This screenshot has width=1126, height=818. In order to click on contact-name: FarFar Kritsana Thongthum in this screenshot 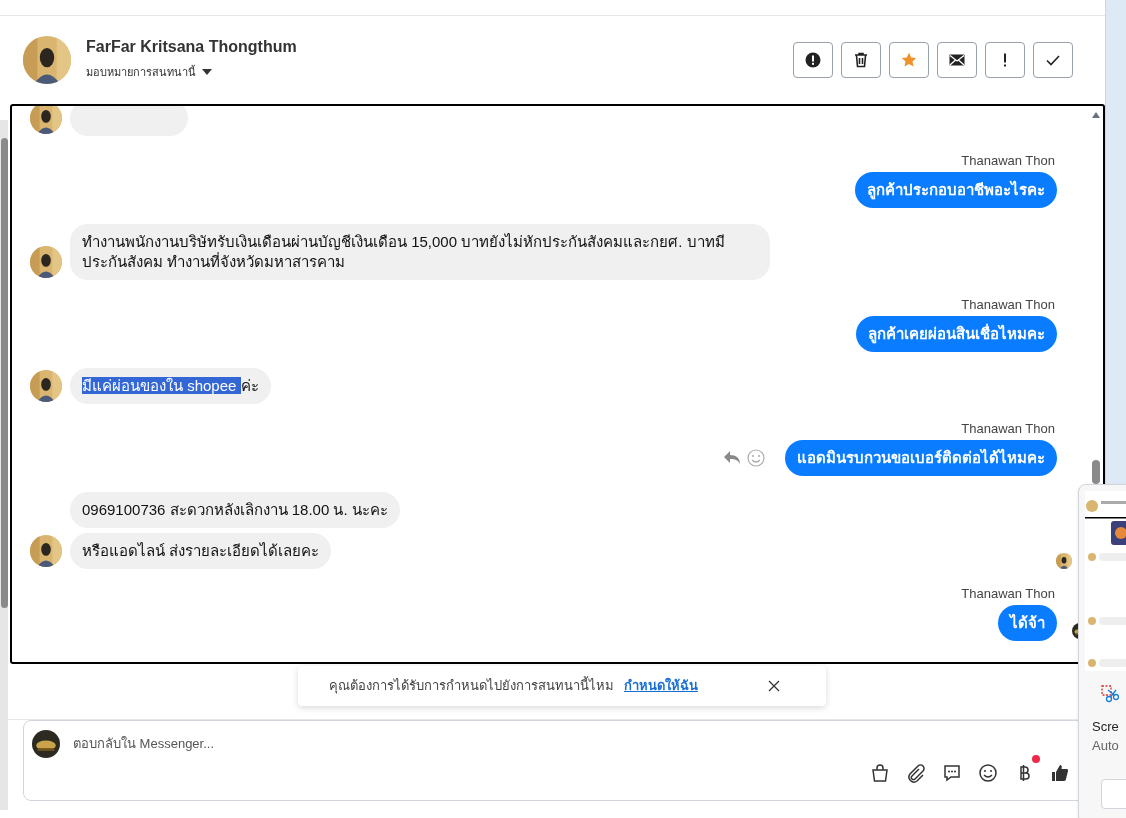, I will do `click(191, 47)`.